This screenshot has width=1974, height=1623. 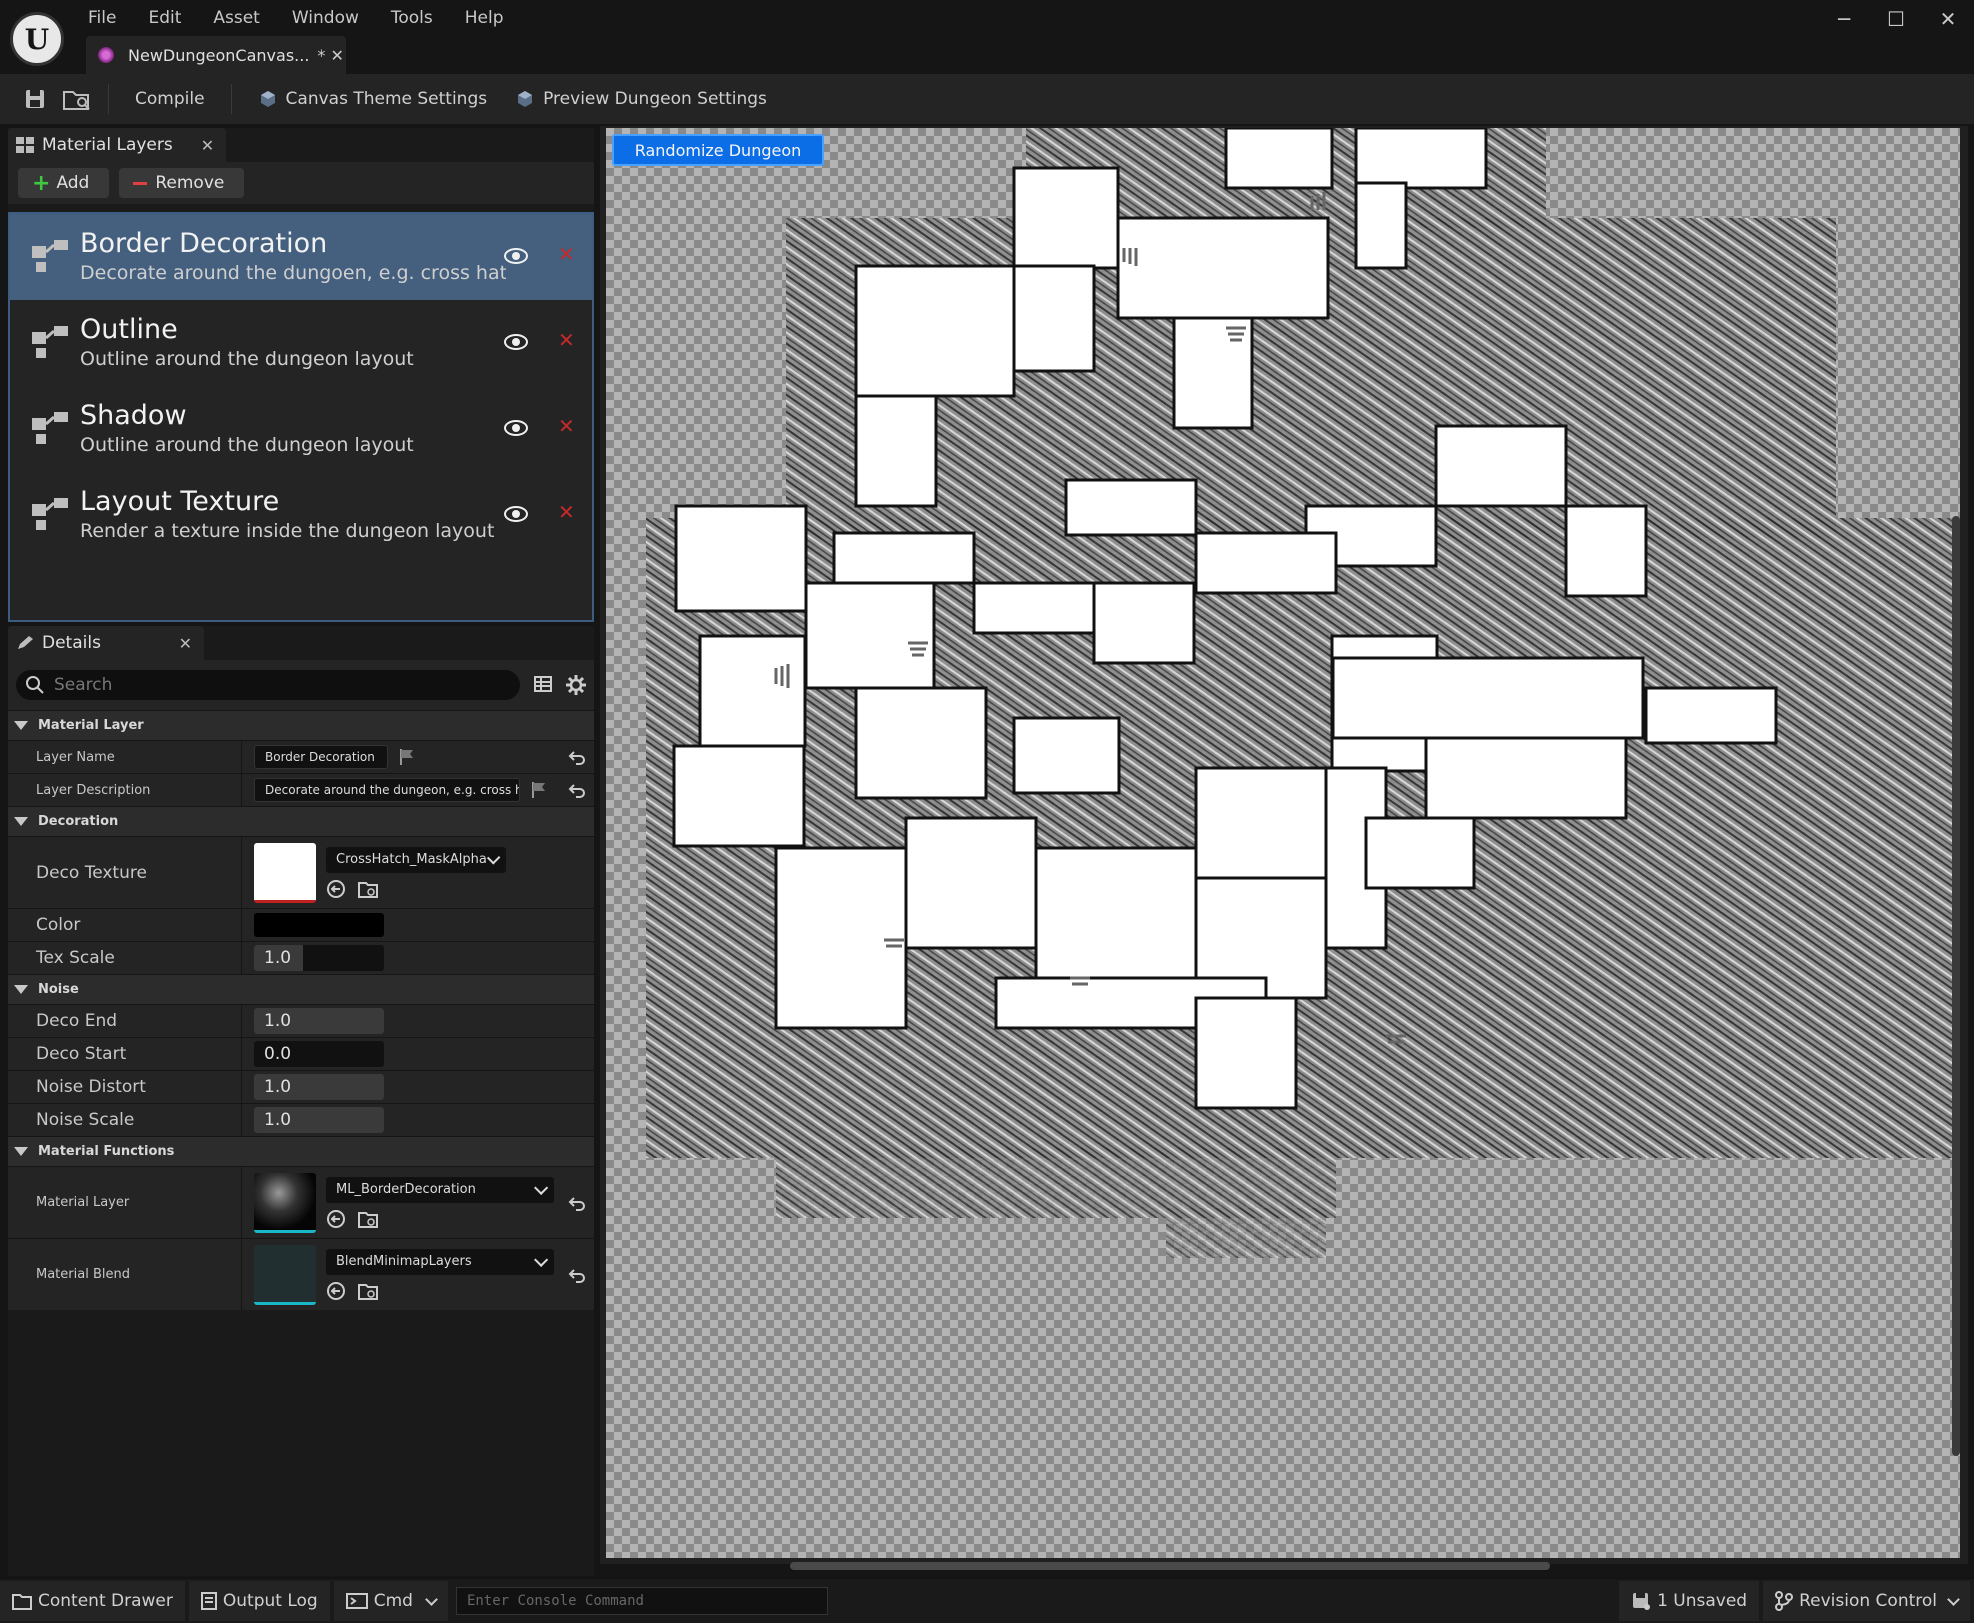 I want to click on noise-distort-row: Noise Distort 1.0, so click(x=301, y=1086).